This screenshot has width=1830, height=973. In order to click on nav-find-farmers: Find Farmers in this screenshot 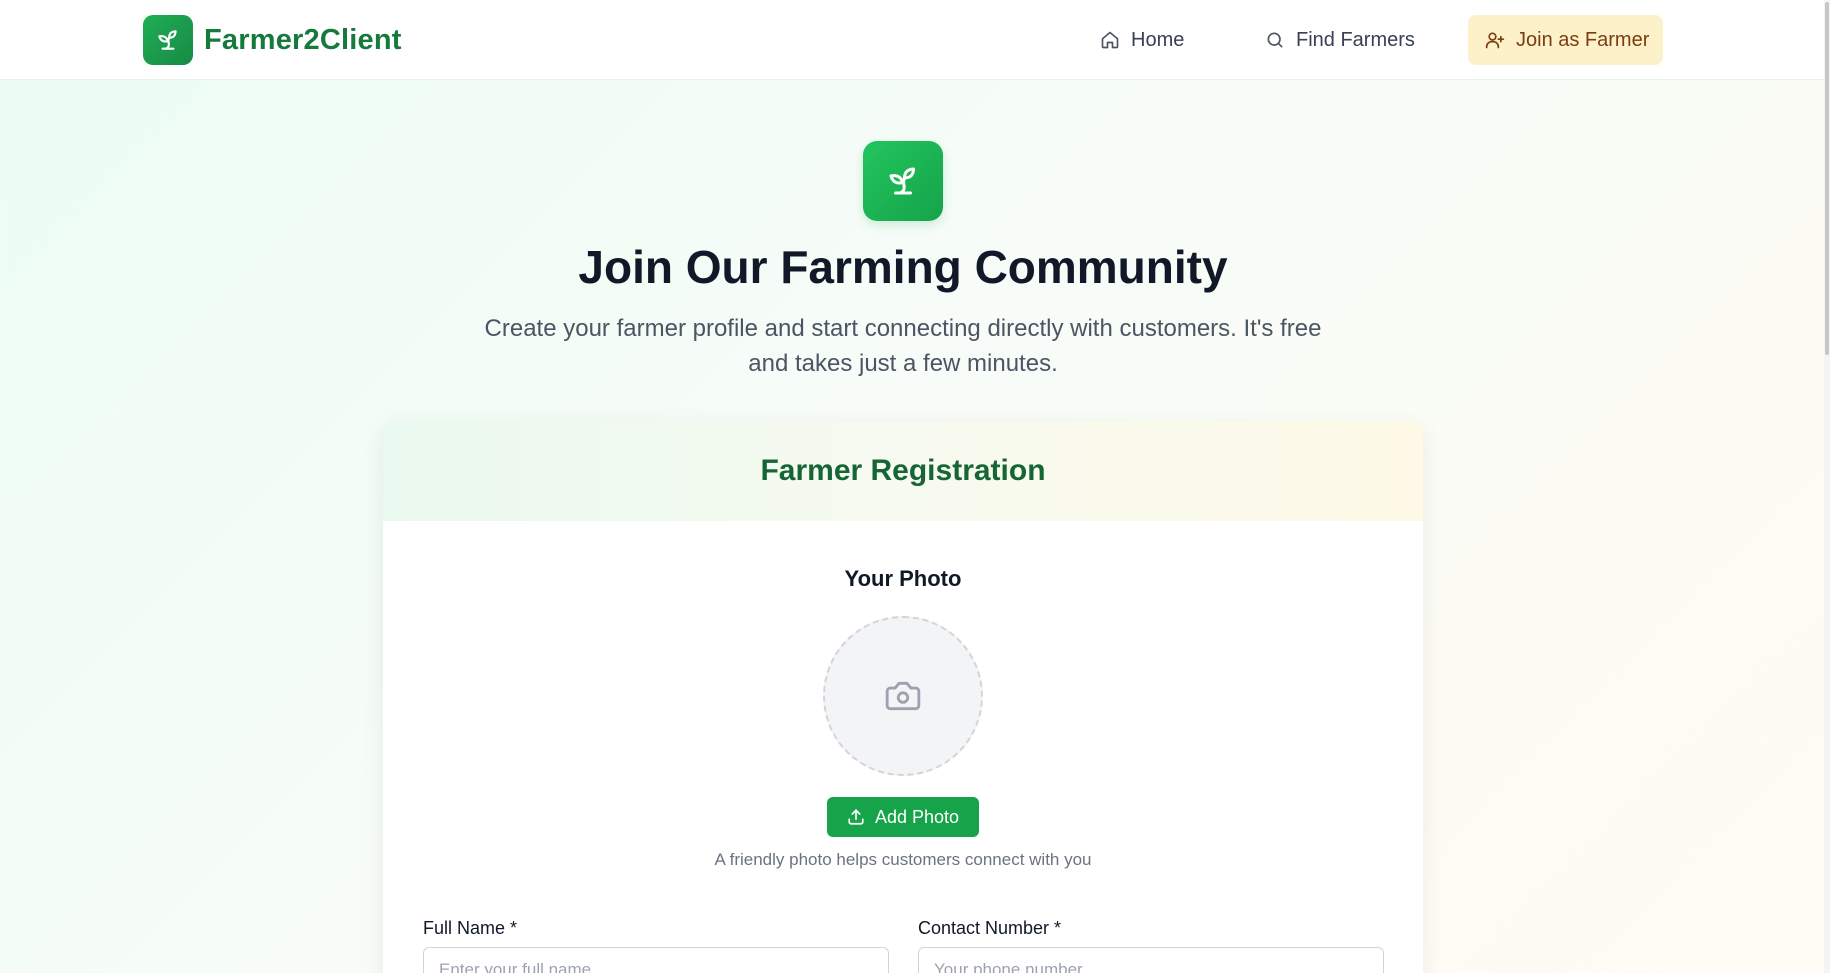, I will do `click(1340, 40)`.